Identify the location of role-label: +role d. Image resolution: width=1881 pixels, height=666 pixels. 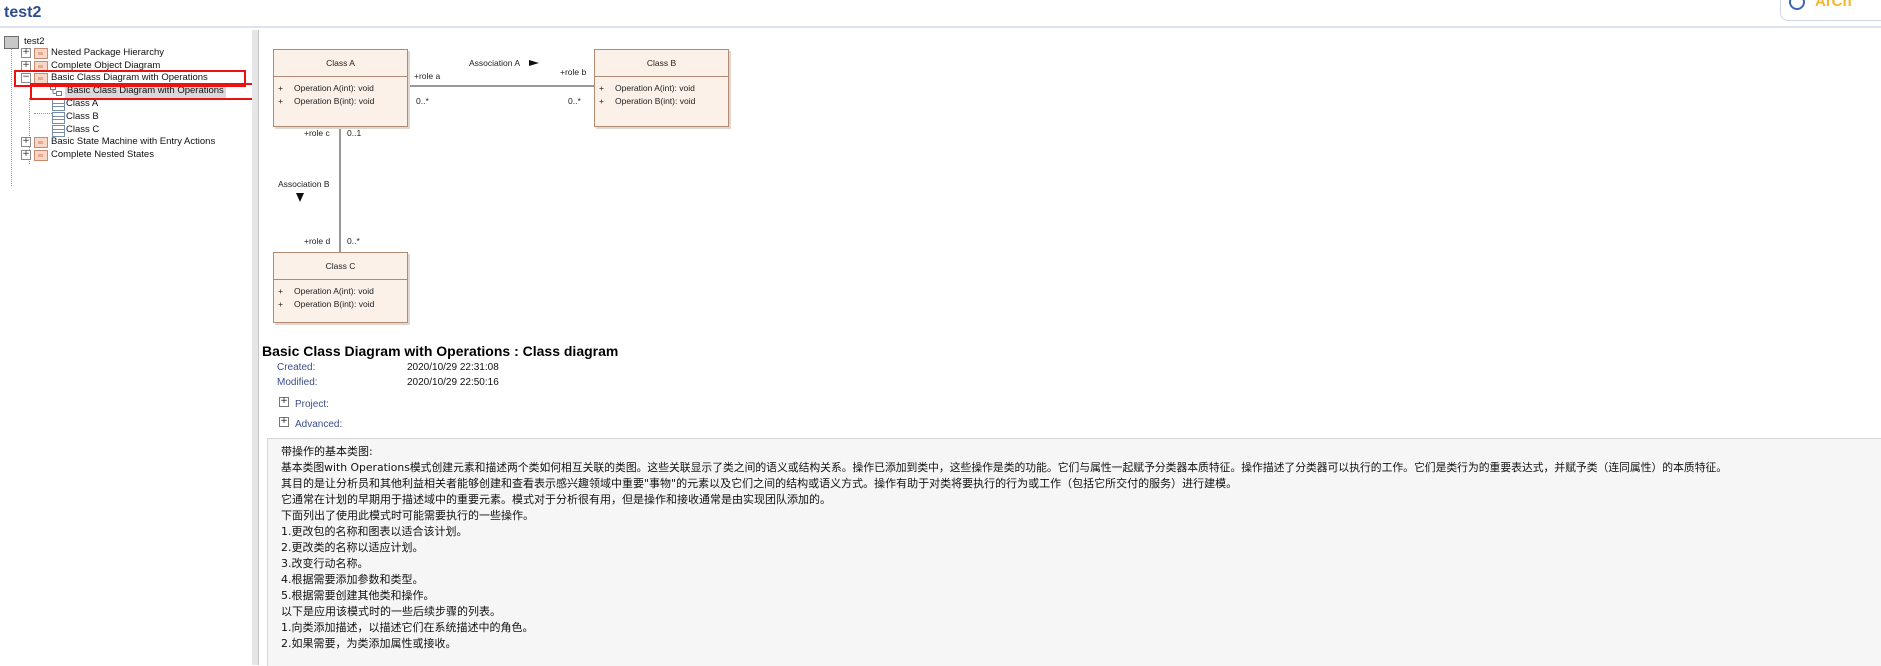
(317, 241).